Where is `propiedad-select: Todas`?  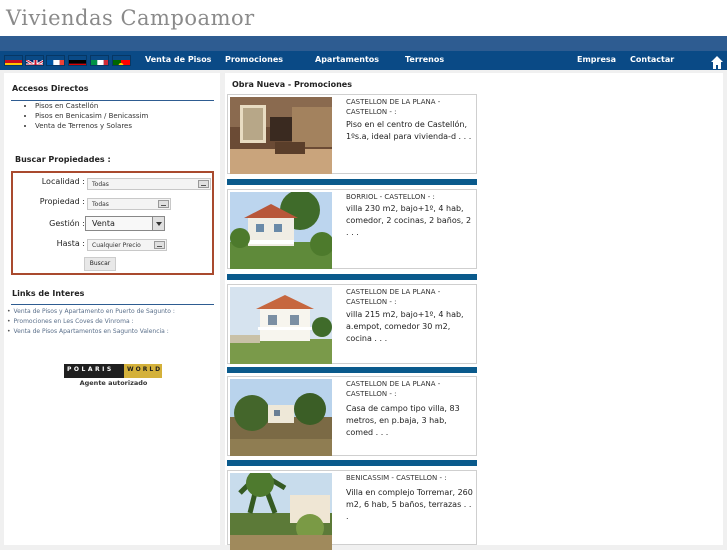
propiedad-select: Todas is located at coordinates (129, 204).